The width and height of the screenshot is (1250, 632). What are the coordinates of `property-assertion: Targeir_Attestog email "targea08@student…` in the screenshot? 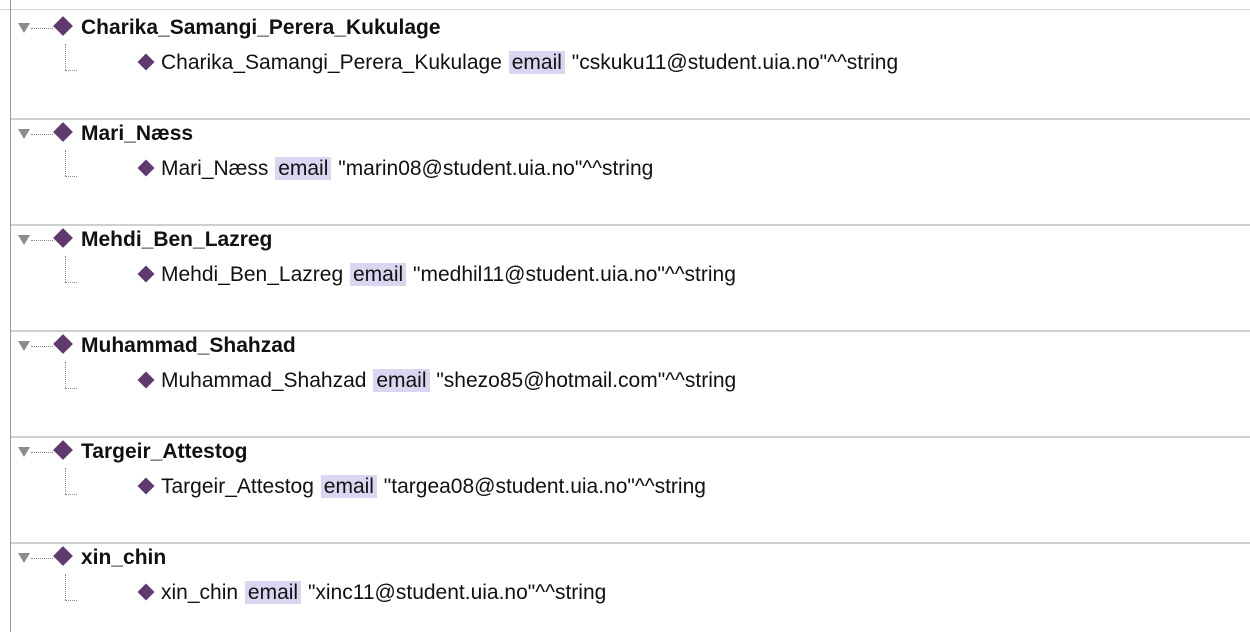 It's located at (433, 487).